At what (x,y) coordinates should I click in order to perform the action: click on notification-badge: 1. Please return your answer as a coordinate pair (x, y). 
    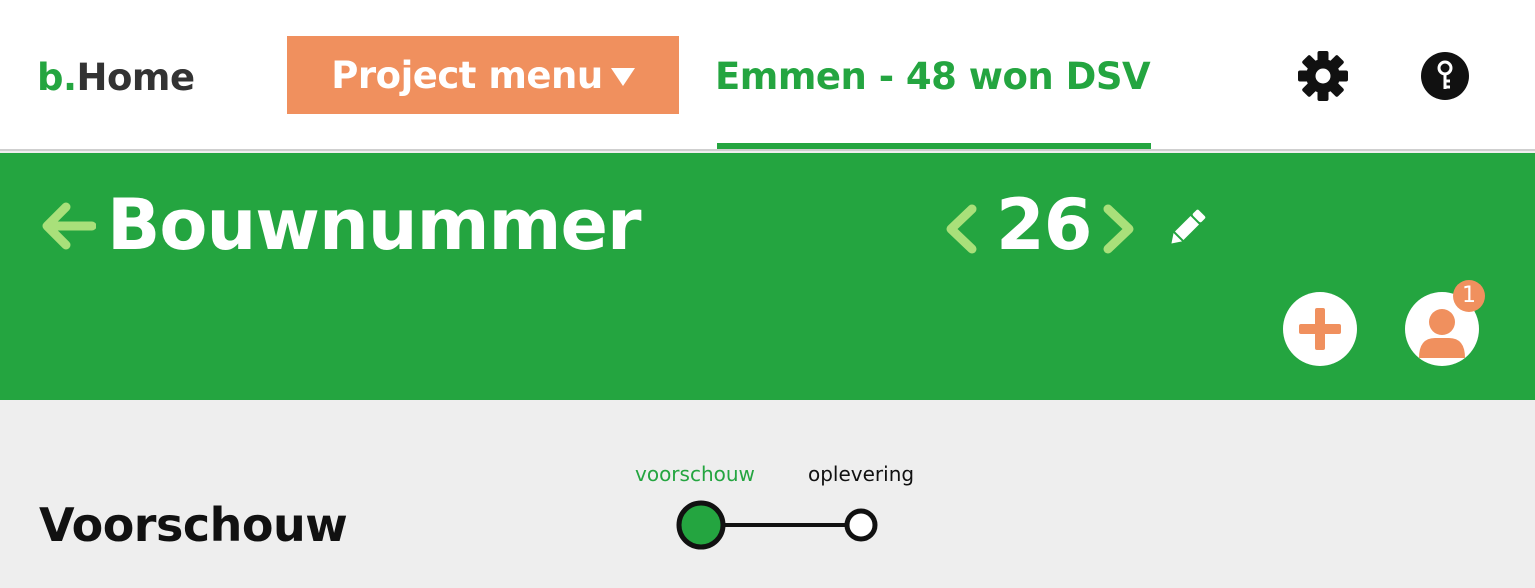
    Looking at the image, I should click on (1469, 296).